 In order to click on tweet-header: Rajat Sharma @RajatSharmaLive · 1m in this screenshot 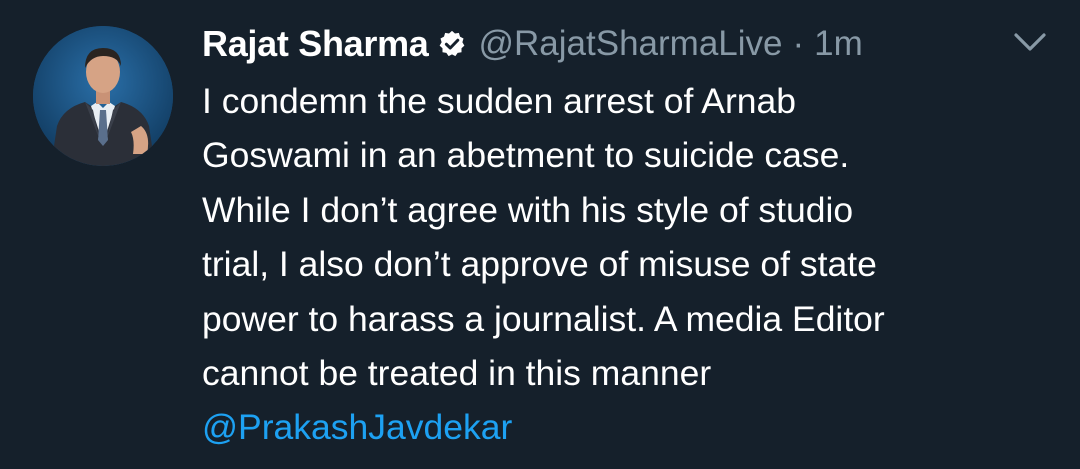, I will do `click(532, 44)`.